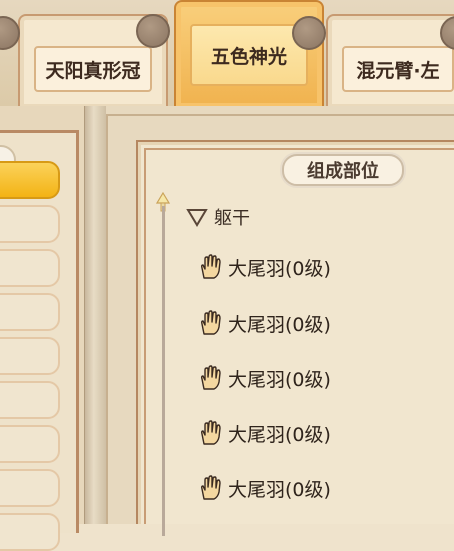 This screenshot has height=551, width=454. I want to click on tab-wuse: 混元臂·左, so click(390, 61).